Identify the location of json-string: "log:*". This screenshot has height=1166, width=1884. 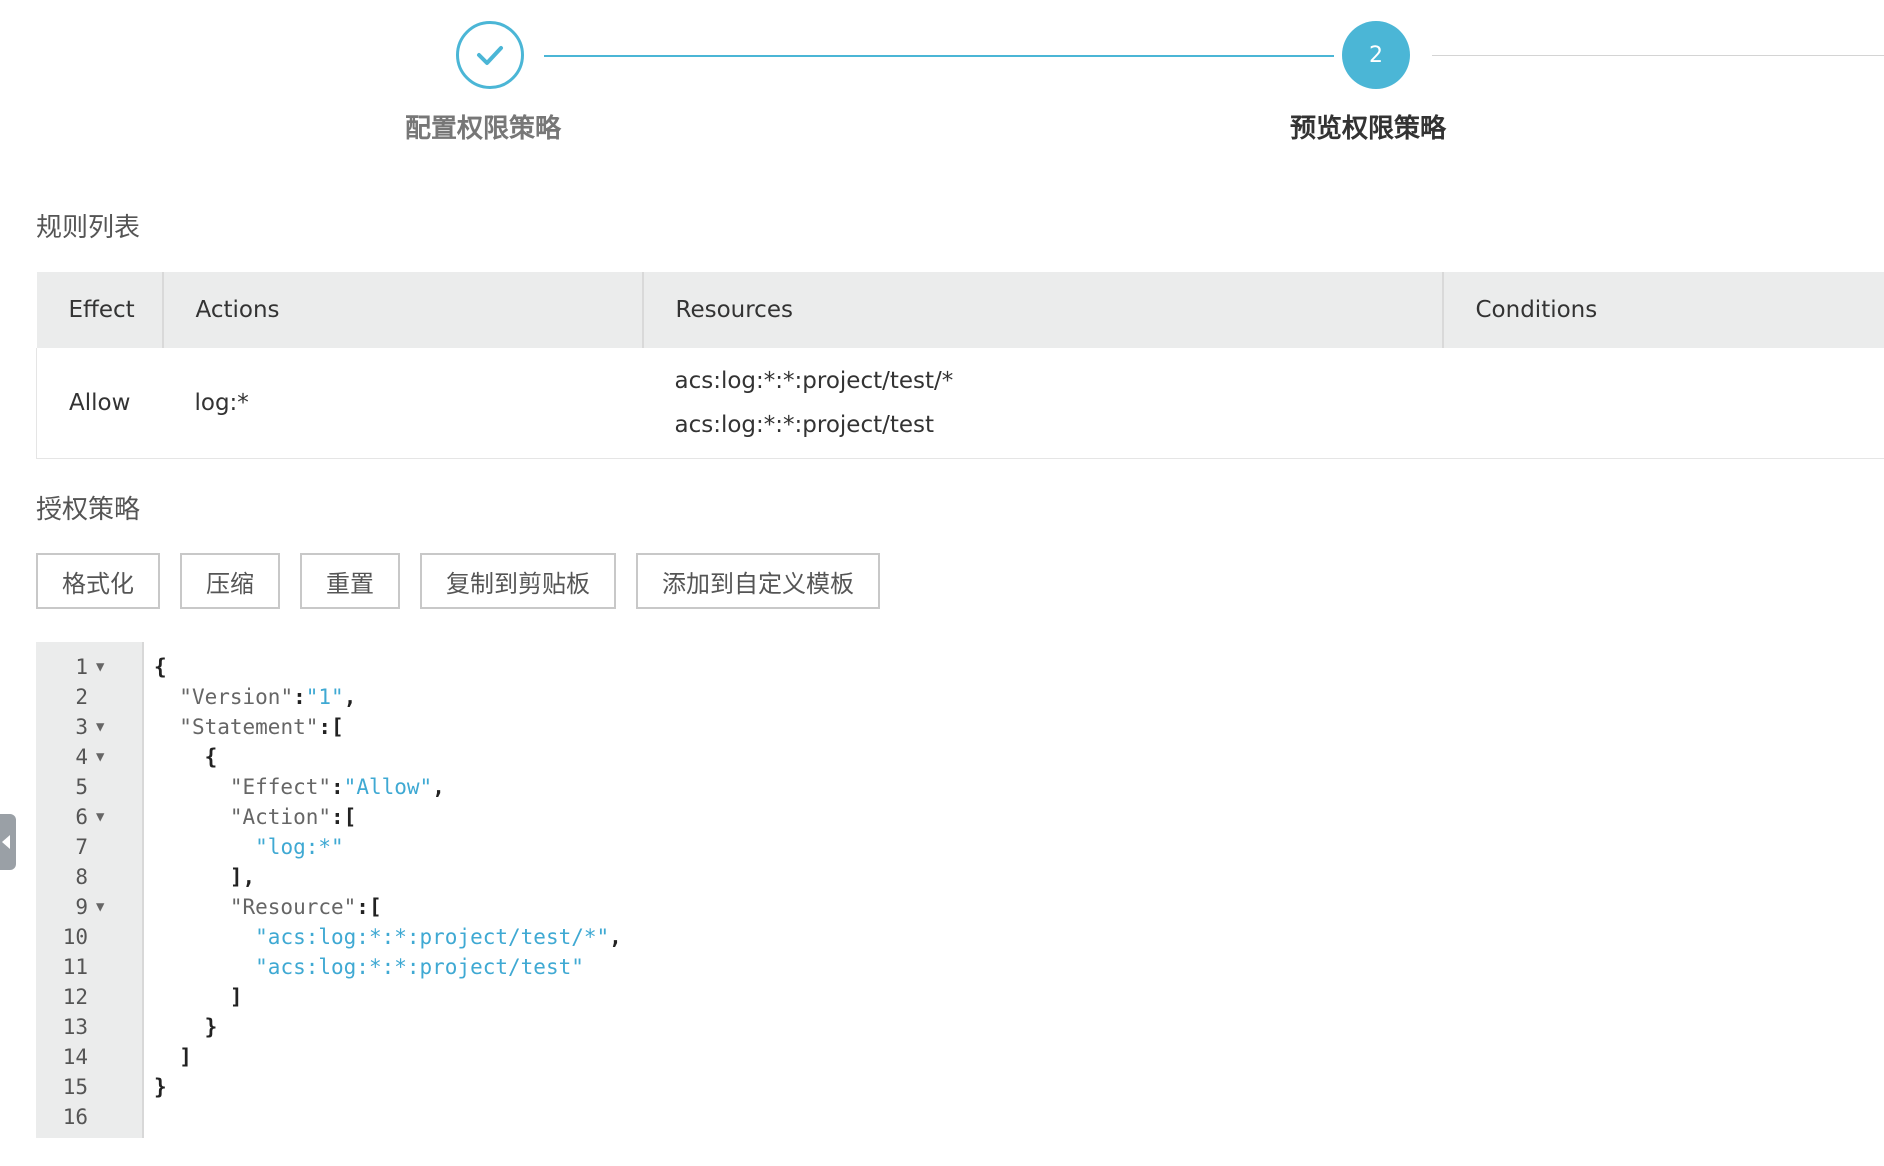
(299, 847).